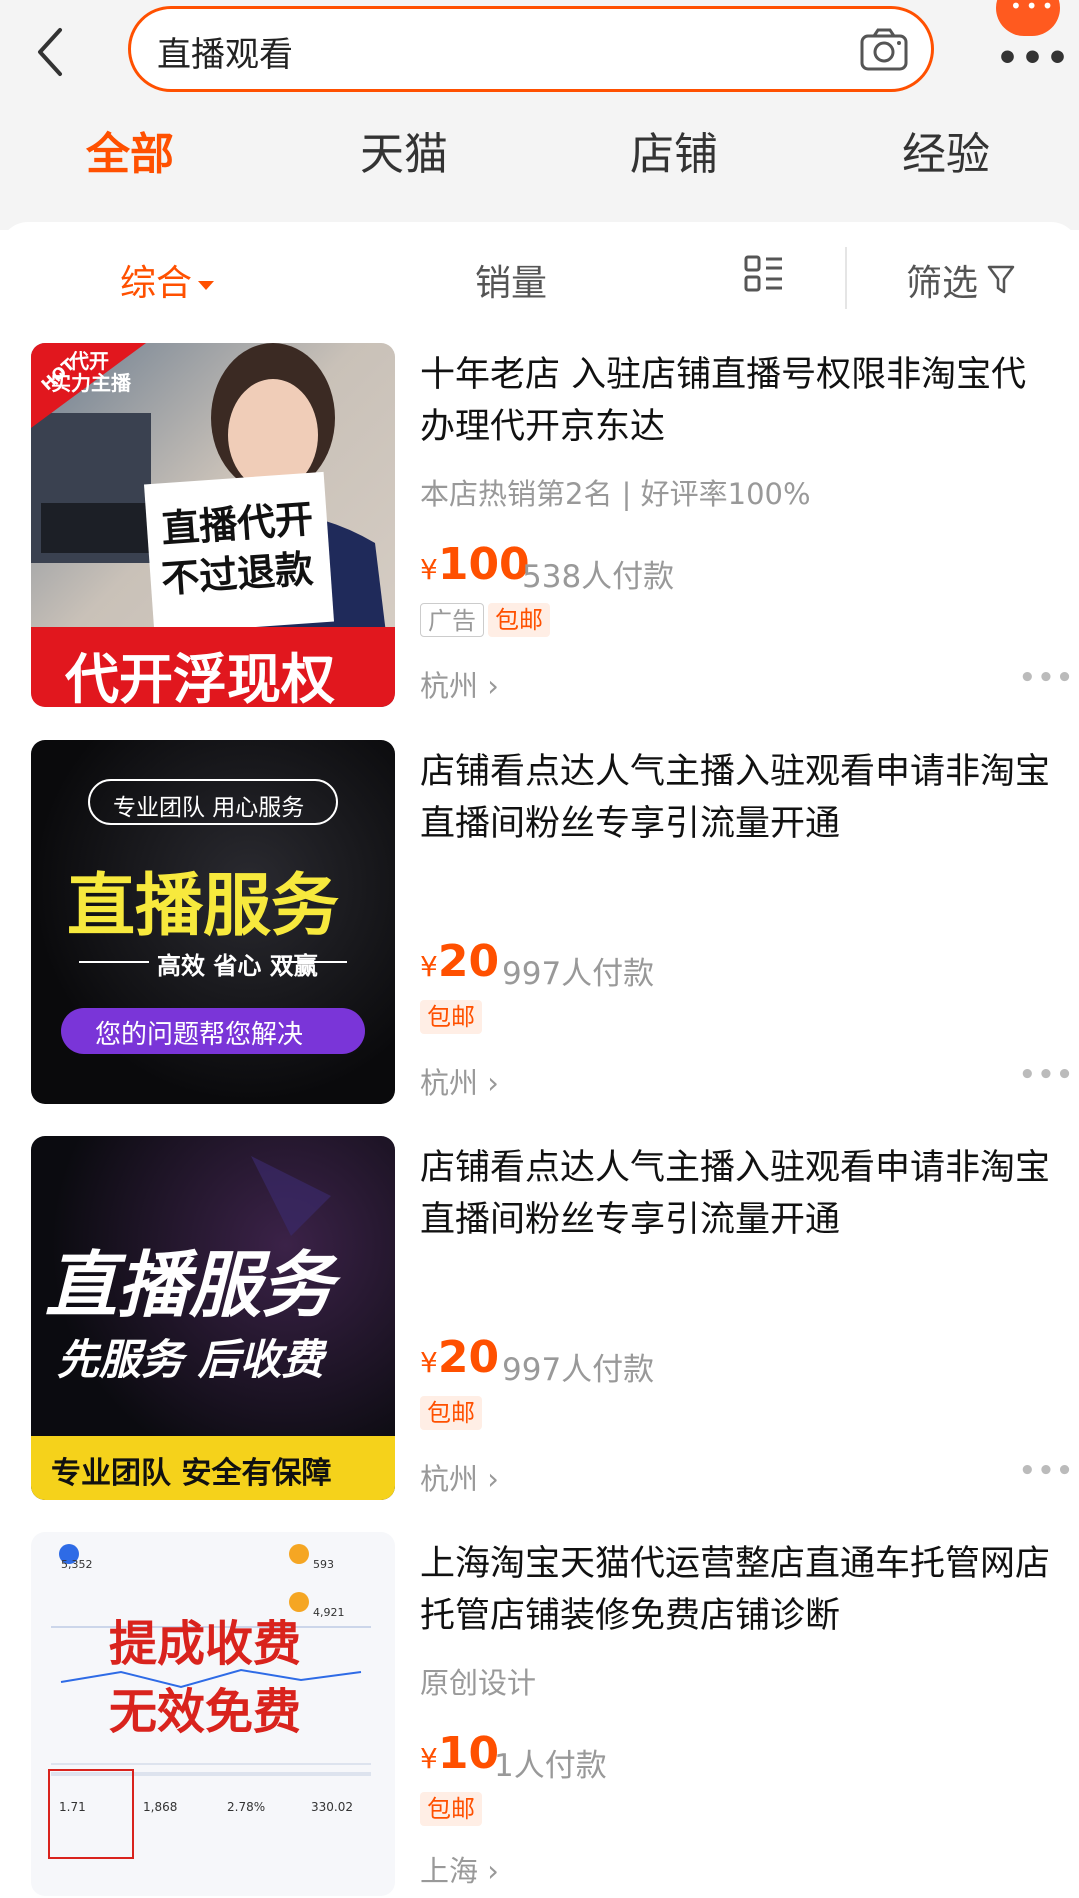 The width and height of the screenshot is (1079, 1898). I want to click on divider, so click(846, 278).